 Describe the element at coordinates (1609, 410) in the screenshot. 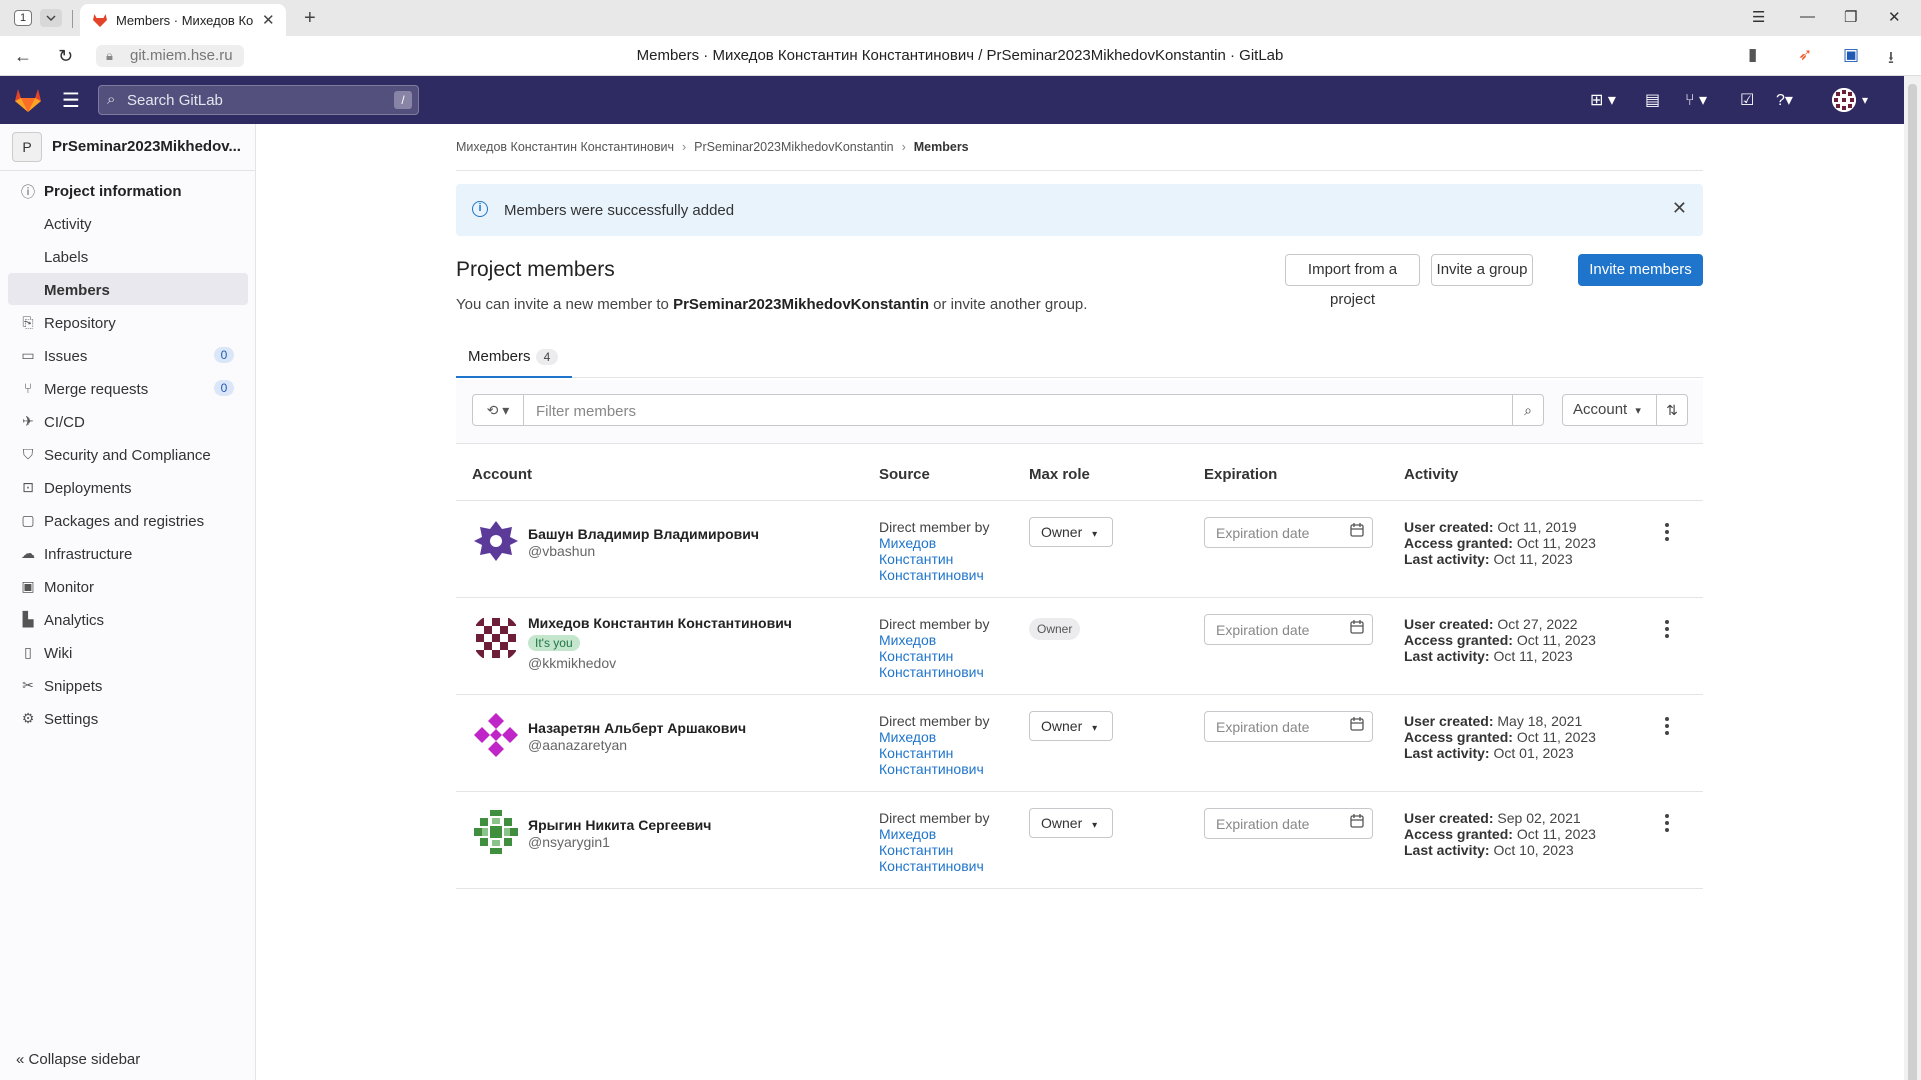

I see `sort-dropdown: Account ▾` at that location.